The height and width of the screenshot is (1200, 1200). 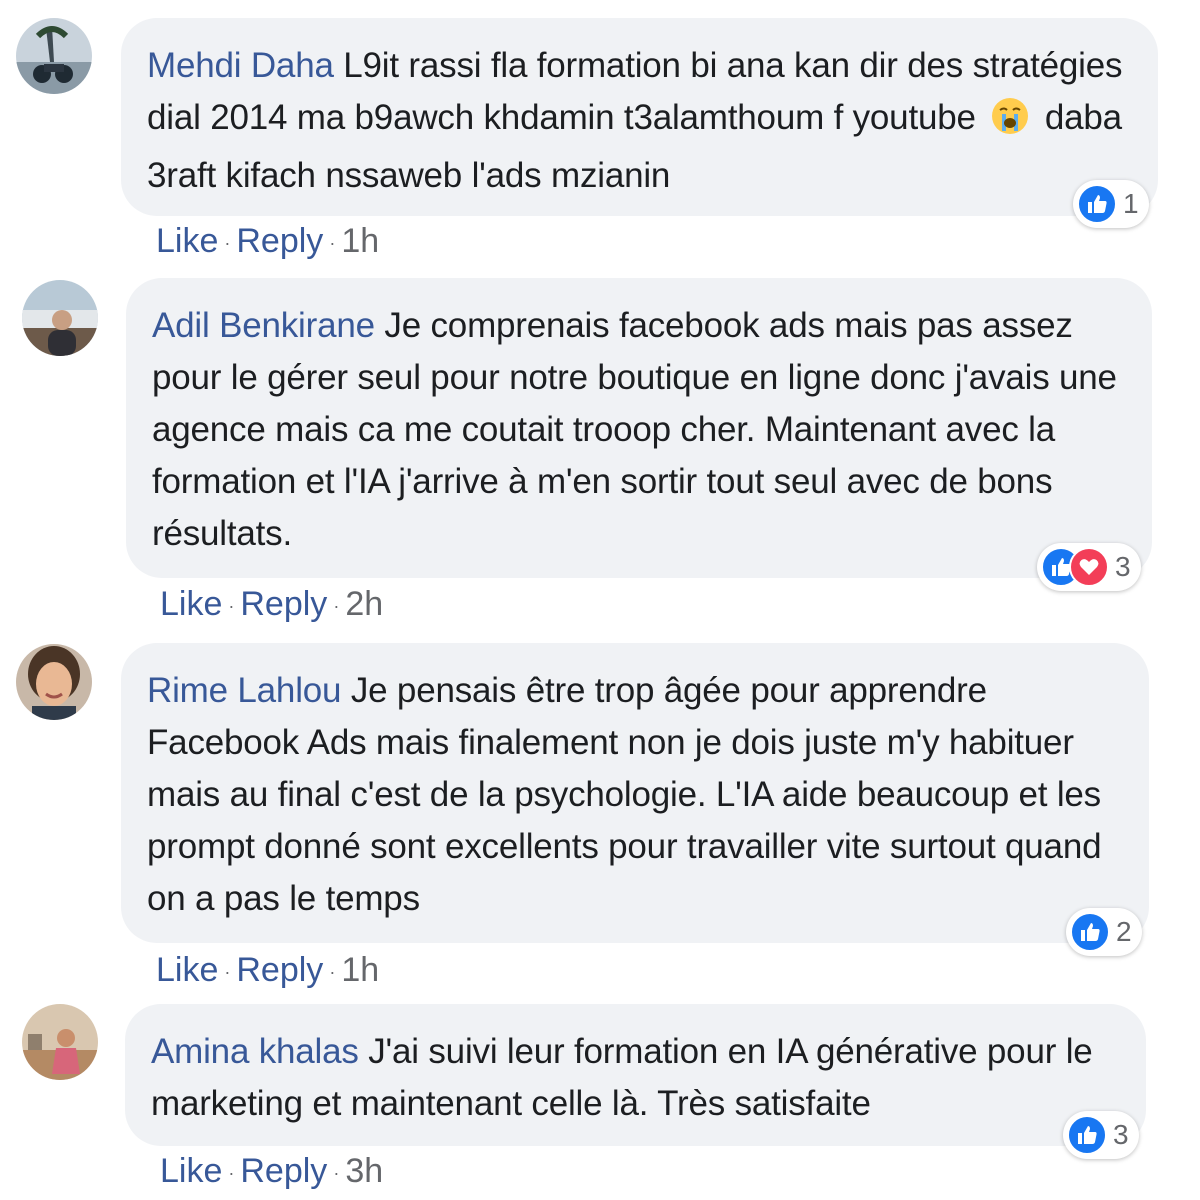 I want to click on reaction-count: 1, so click(x=1131, y=203).